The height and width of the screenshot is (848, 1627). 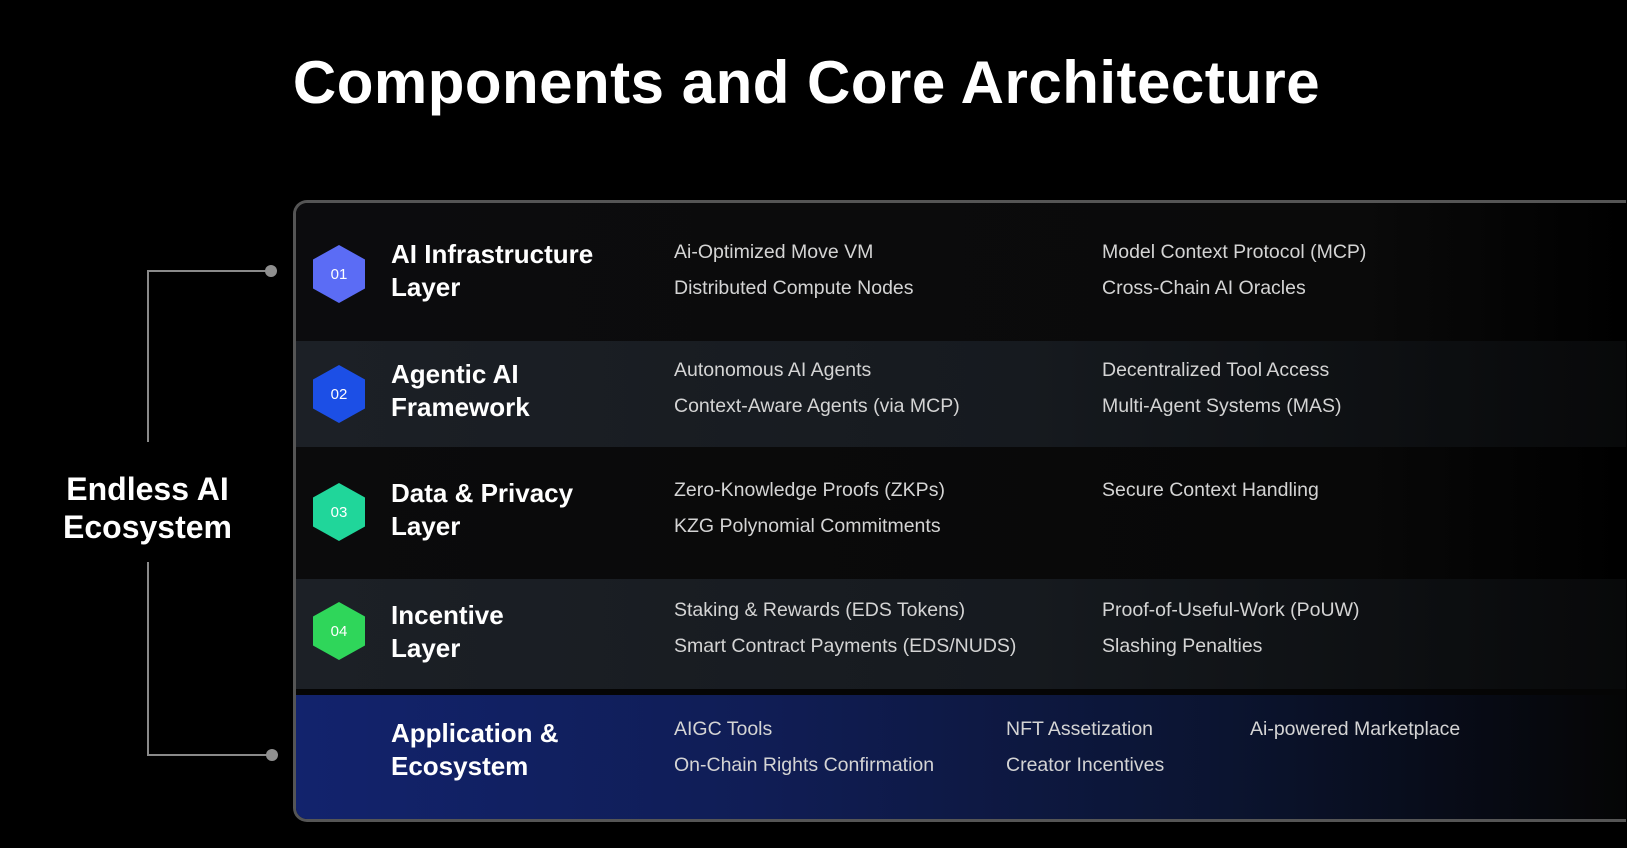 I want to click on layer-number-badge: 03, so click(x=339, y=512).